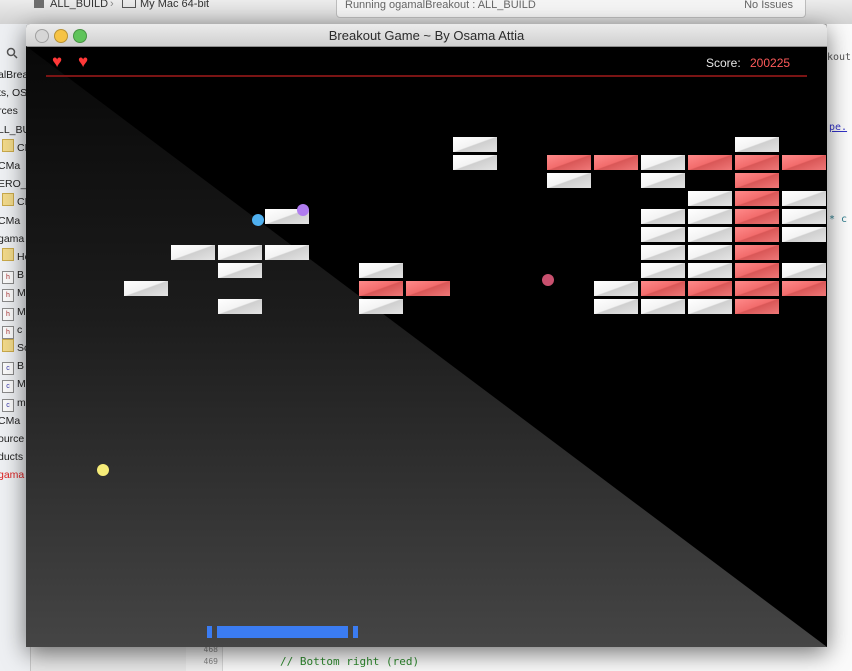 The width and height of the screenshot is (852, 671). What do you see at coordinates (770, 63) in the screenshot?
I see `score-value: 200225` at bounding box center [770, 63].